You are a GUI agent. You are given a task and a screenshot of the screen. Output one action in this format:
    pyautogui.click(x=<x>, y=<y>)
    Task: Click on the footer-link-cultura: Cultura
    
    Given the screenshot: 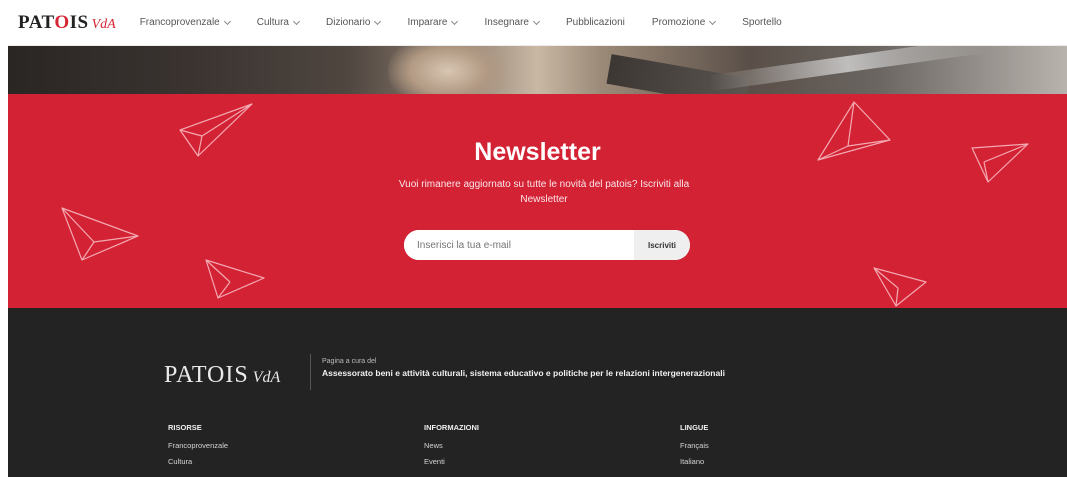 What is the action you would take?
    pyautogui.click(x=198, y=461)
    